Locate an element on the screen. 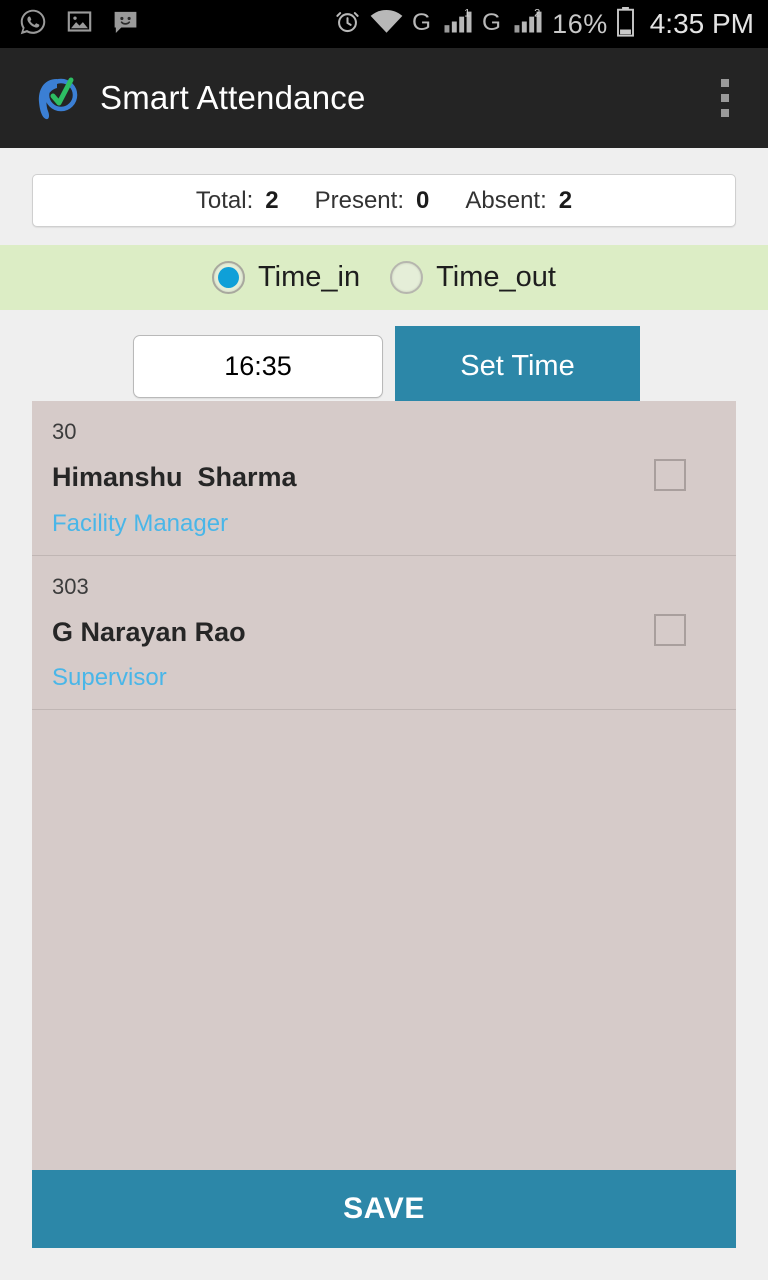 This screenshot has height=1280, width=768. page-title: Smart Attendance is located at coordinates (233, 97).